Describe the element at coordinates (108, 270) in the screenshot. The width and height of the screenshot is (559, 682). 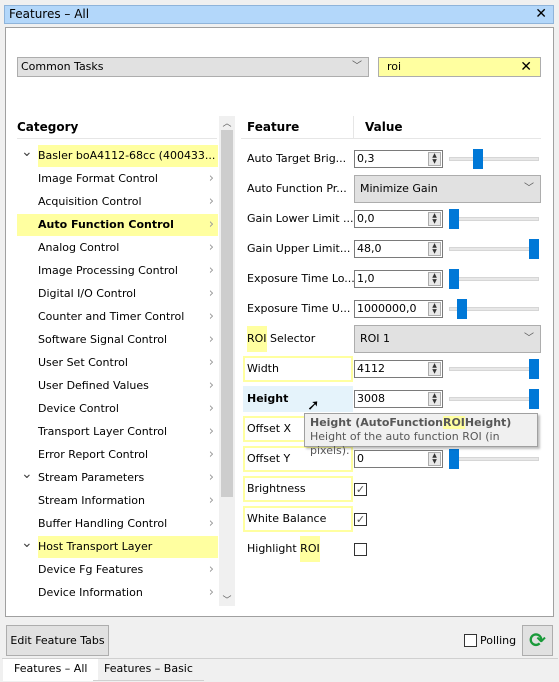
I see `tree-item-label: Image Processing Control` at that location.